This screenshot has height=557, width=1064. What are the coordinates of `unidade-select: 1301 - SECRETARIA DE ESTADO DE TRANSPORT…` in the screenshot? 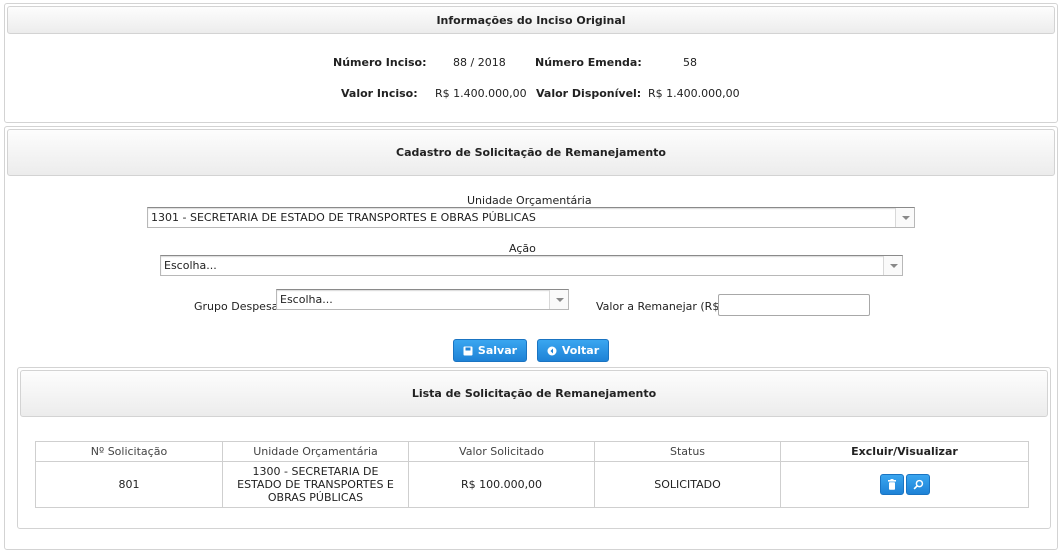 It's located at (531, 217).